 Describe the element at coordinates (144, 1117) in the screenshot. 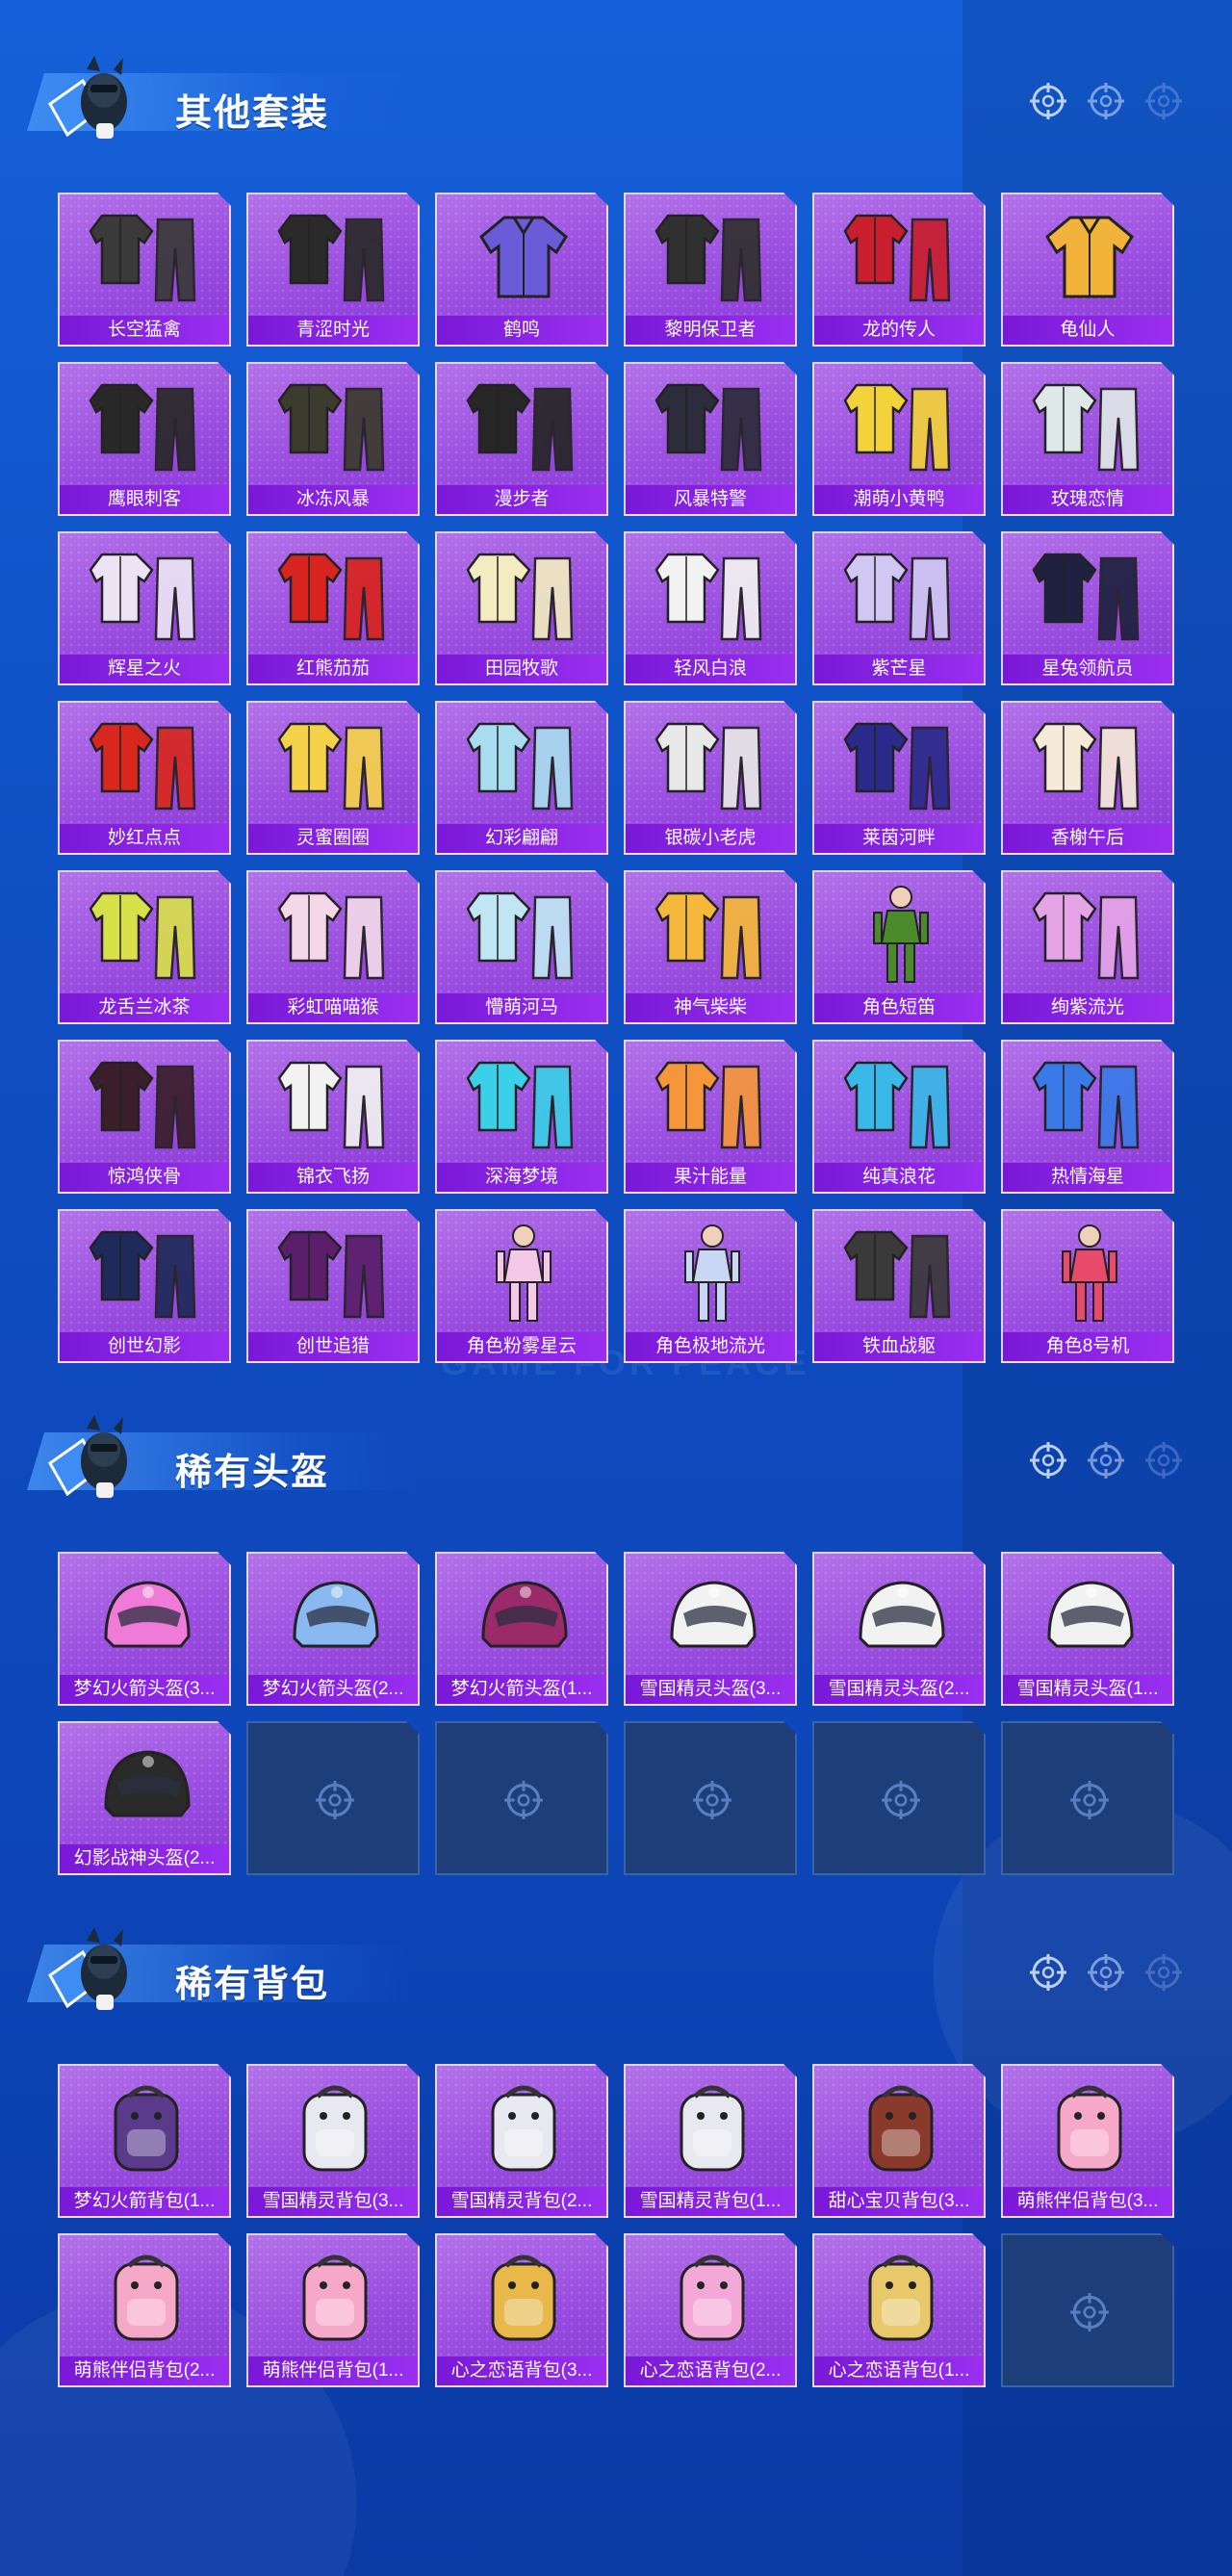

I see `item-tile: 惊鸿侠骨` at that location.